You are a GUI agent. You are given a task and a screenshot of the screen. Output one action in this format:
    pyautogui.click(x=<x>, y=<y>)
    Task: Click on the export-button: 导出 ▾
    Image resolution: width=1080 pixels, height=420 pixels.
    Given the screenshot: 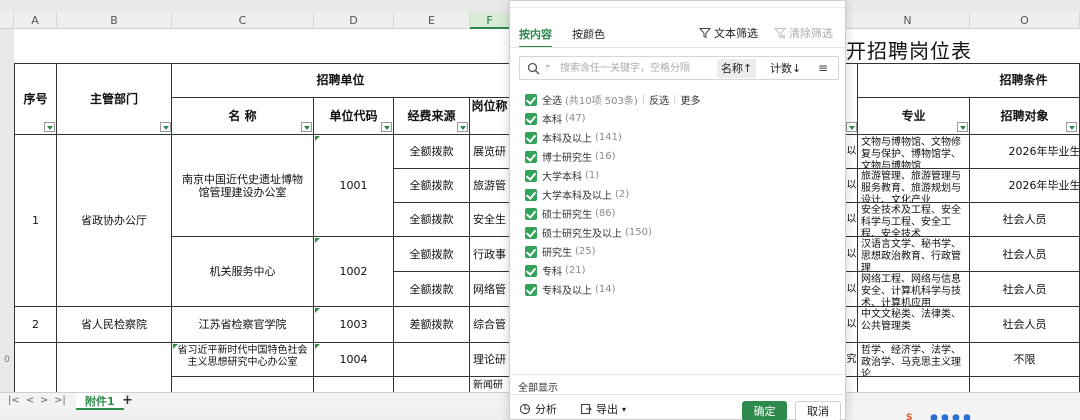 What is the action you would take?
    pyautogui.click(x=603, y=409)
    